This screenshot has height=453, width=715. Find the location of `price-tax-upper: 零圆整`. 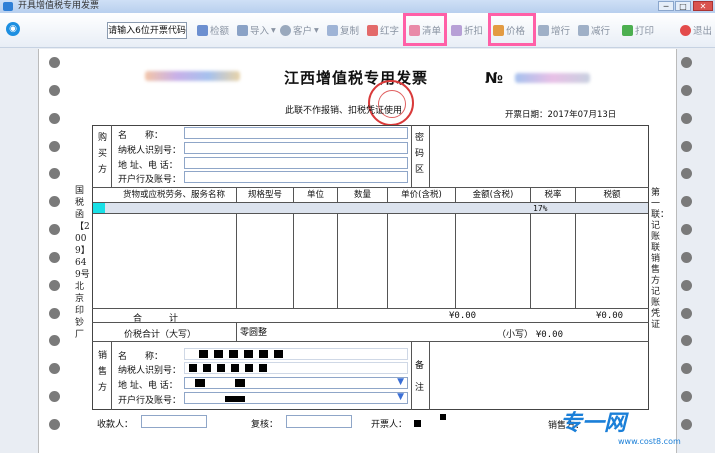

price-tax-upper: 零圆整 is located at coordinates (254, 333).